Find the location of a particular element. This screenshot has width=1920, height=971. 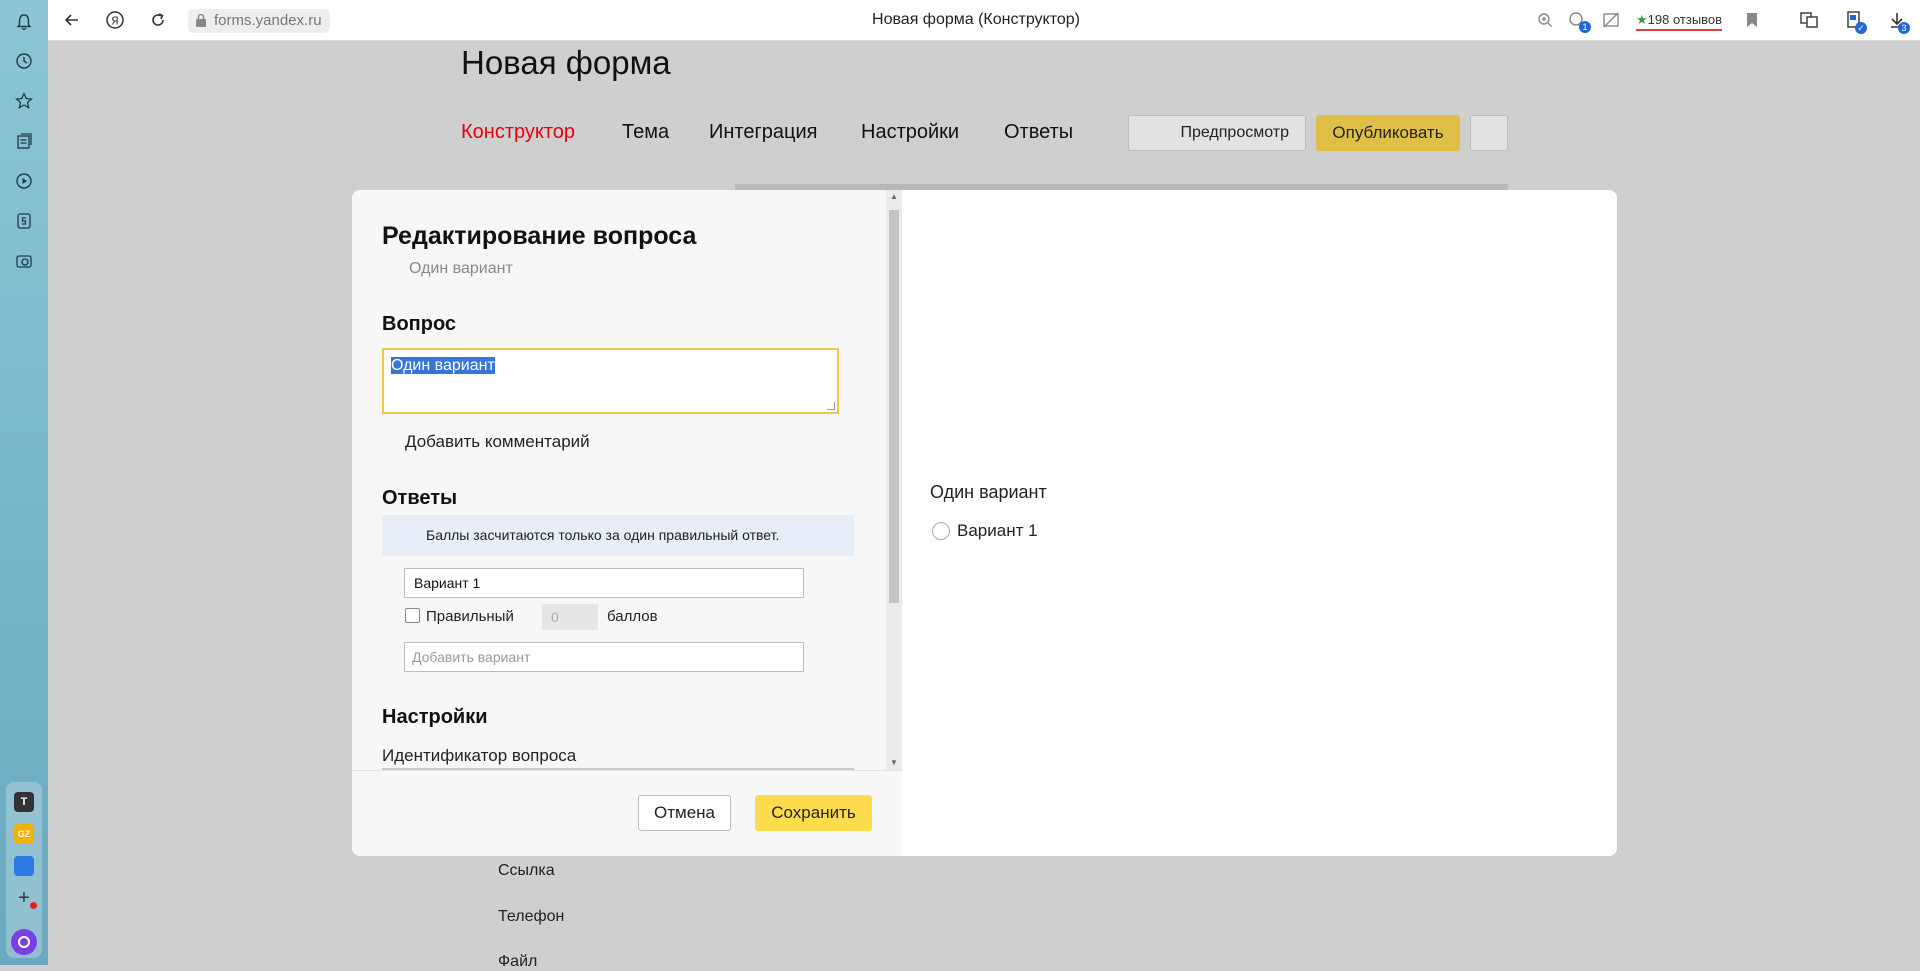

alice-icon is located at coordinates (24, 942).